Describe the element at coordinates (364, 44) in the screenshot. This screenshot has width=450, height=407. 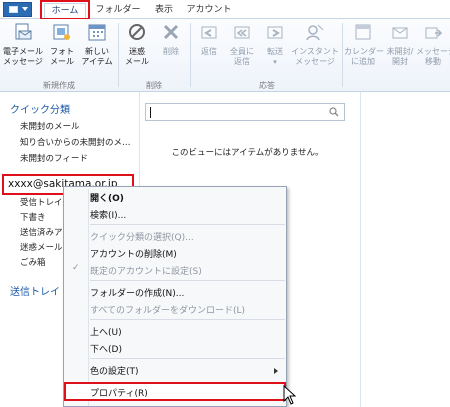
I see `add-to-calendar-button: カレンダー に追加` at that location.